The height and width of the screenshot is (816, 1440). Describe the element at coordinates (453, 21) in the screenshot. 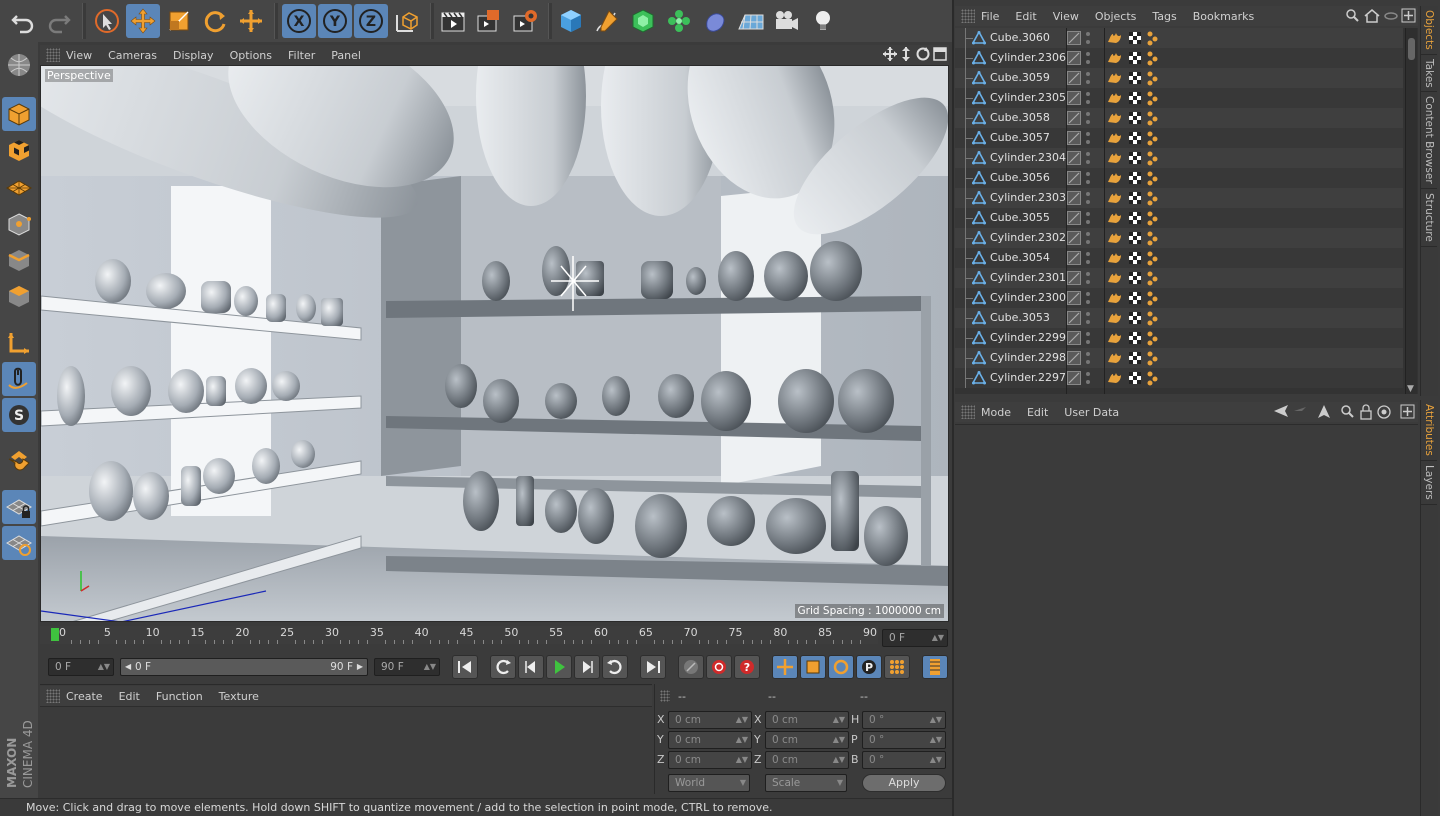

I see `render-view-icon` at that location.